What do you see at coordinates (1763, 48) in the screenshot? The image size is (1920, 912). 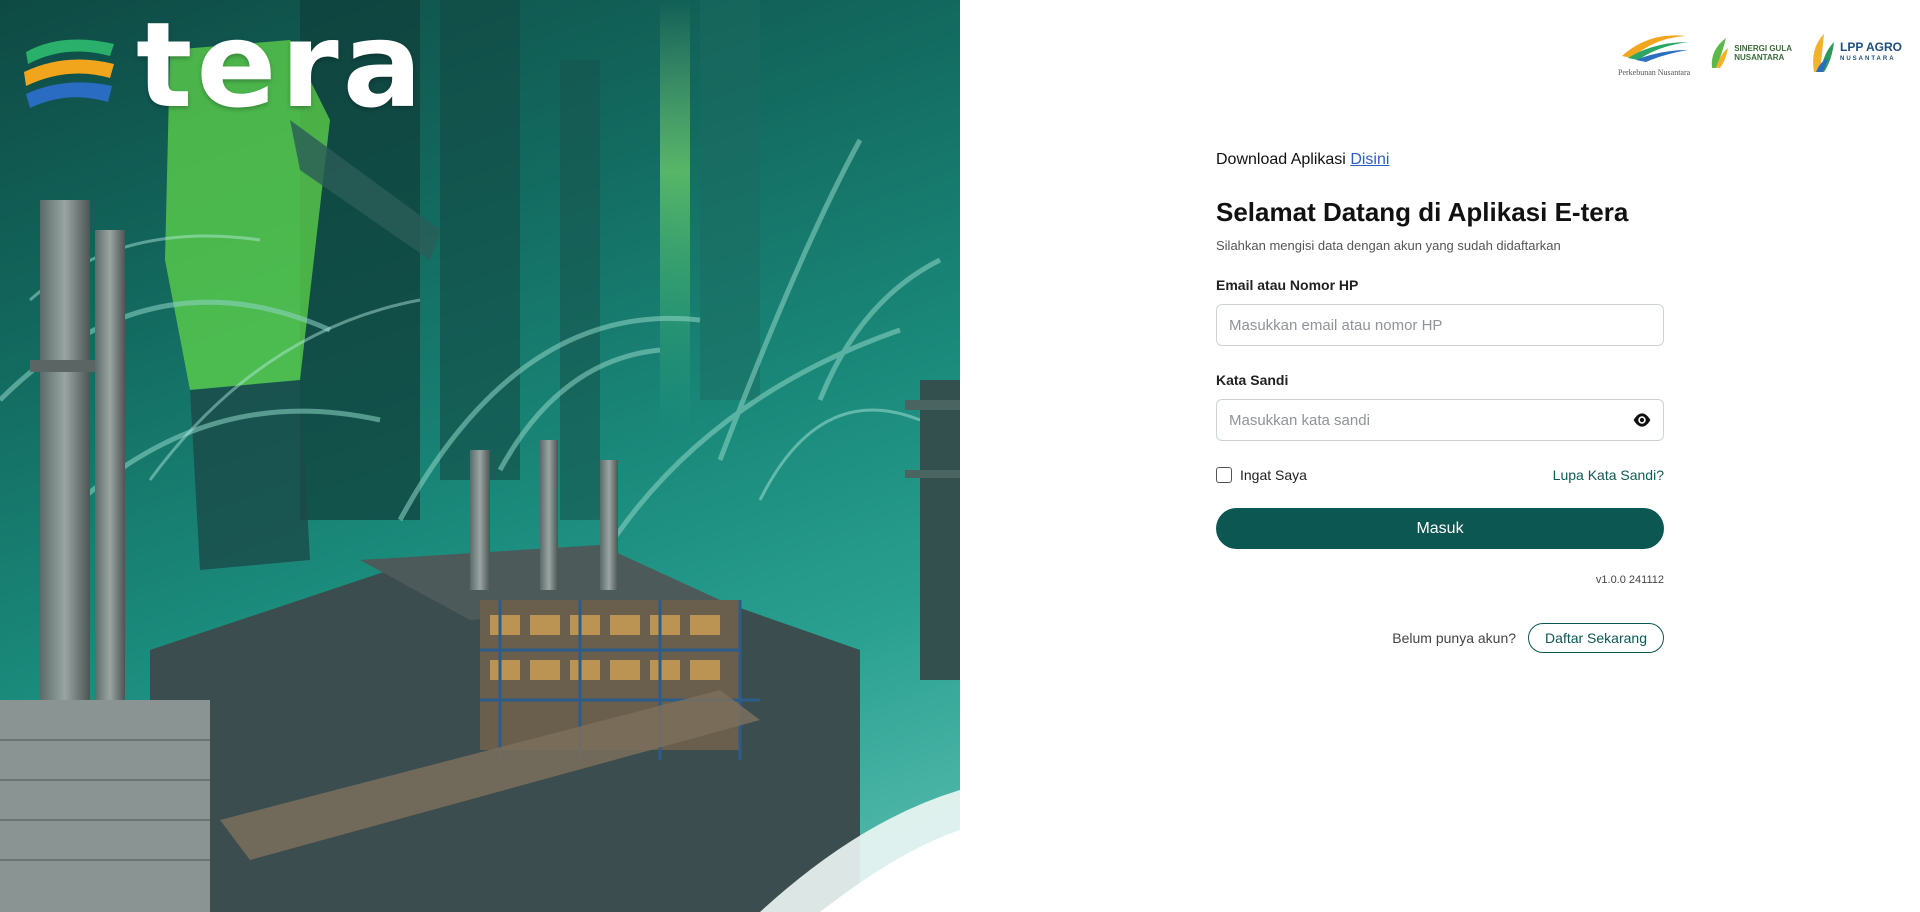 I see `sgn-line1: SINERGI GULA` at bounding box center [1763, 48].